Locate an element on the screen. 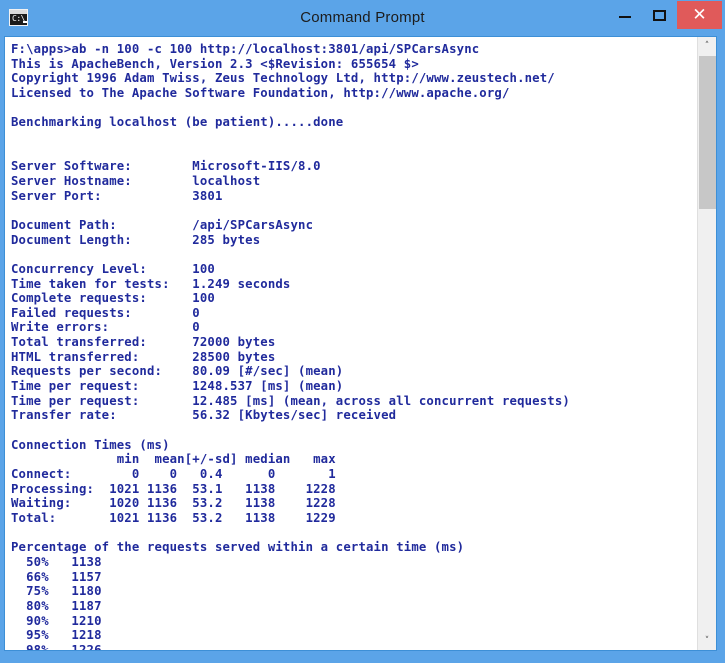 The height and width of the screenshot is (663, 725). window-frame-bottom is located at coordinates (362, 657).